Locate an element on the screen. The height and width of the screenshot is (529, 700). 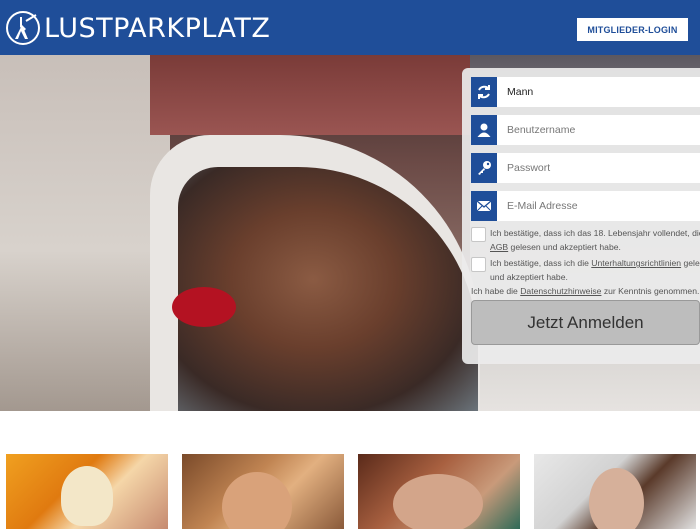
password-field is located at coordinates (585, 168).